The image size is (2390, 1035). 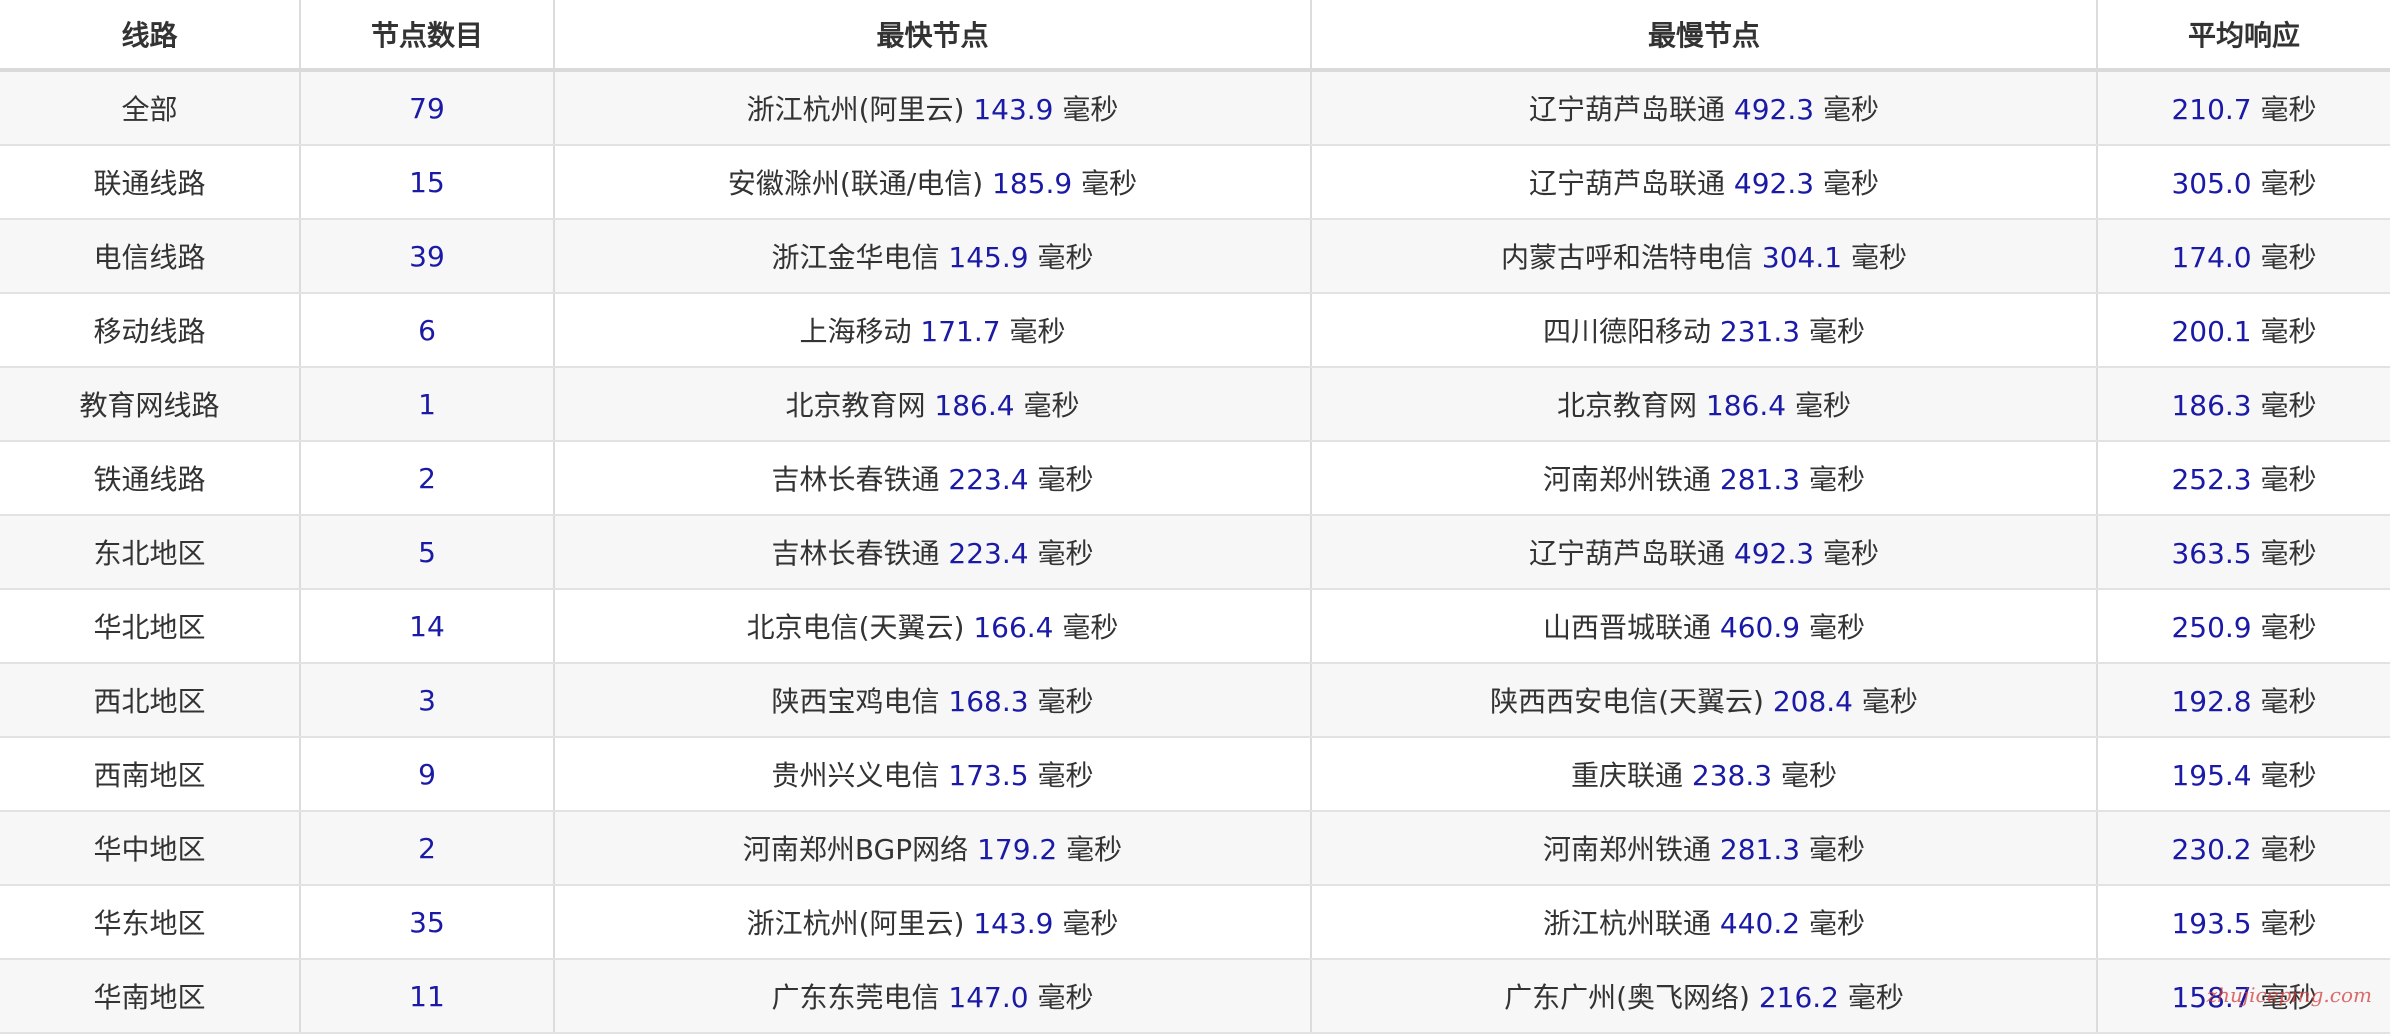 I want to click on node-count-value: 35, so click(x=427, y=922).